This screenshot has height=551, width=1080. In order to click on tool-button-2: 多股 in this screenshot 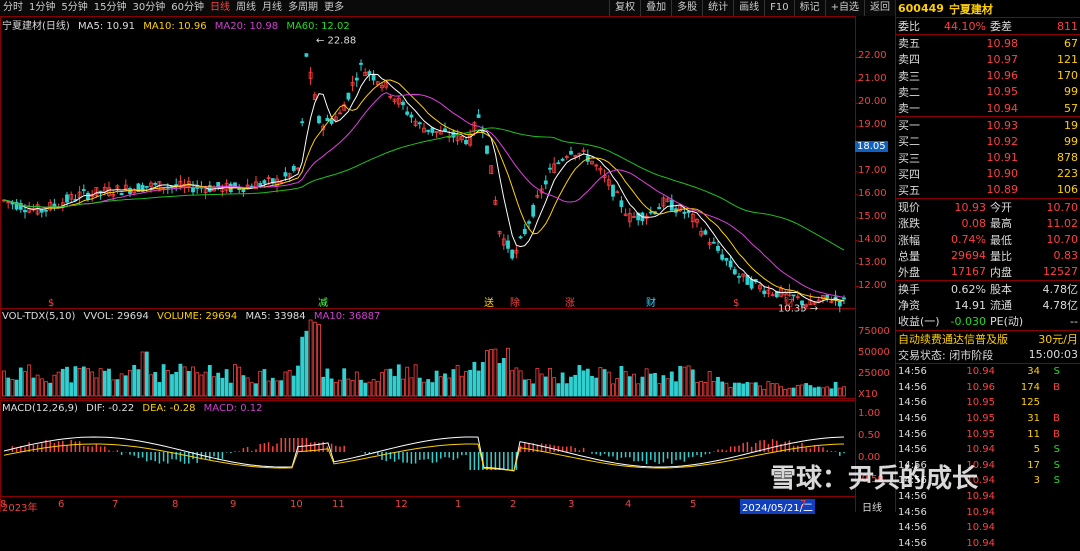, I will do `click(686, 8)`.